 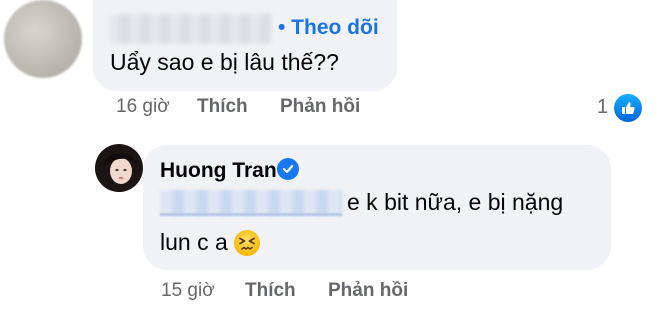 I want to click on reply-text-line2: lun c a, so click(x=194, y=242).